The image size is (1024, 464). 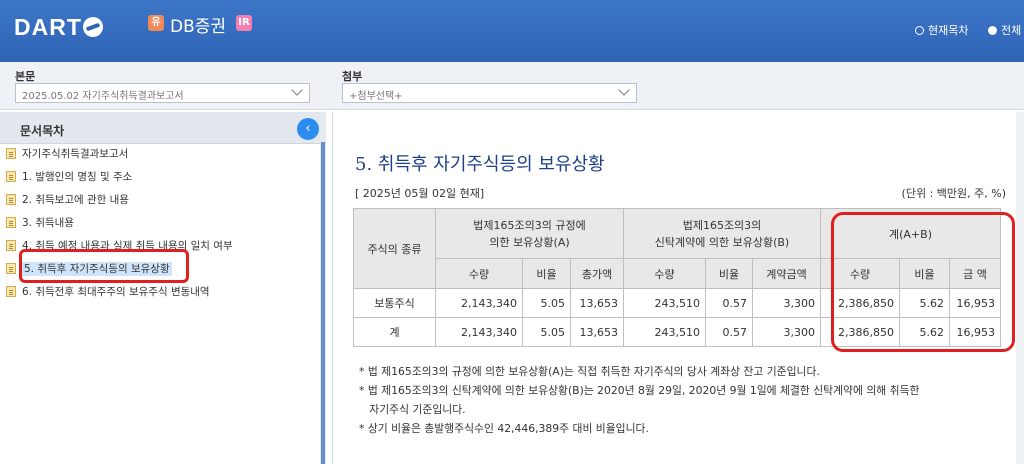 I want to click on group-a-header: 법제165조의3의 규정에 의한 보유상황(A), so click(x=529, y=233).